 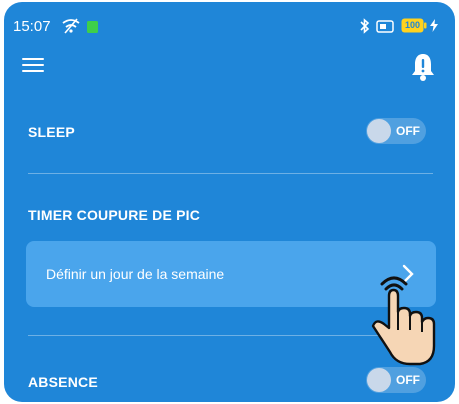 I want to click on absence-title: ABSENCE, so click(x=63, y=382).